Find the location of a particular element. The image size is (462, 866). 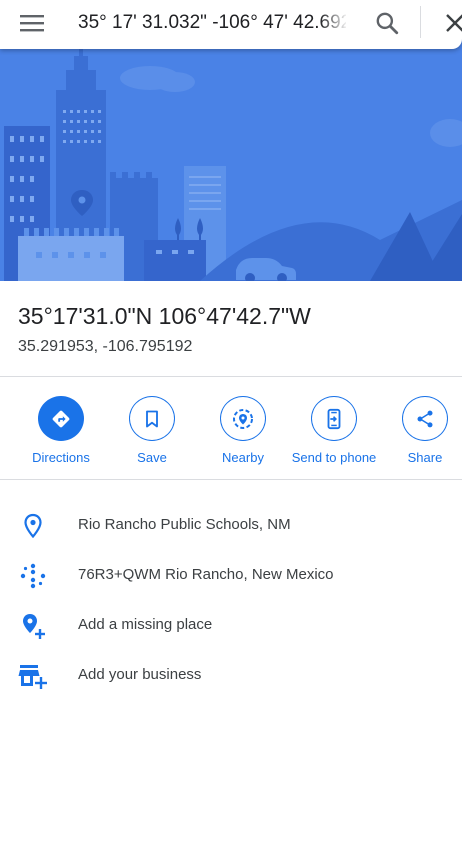

place-title: 35°17'31.0"N 106°47'42.7"W is located at coordinates (164, 316).